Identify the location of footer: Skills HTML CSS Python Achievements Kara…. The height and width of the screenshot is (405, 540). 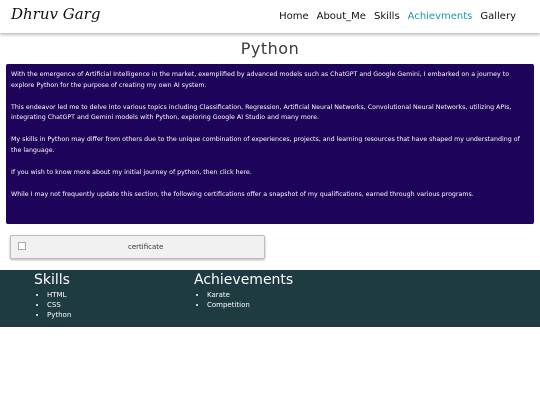
(270, 298).